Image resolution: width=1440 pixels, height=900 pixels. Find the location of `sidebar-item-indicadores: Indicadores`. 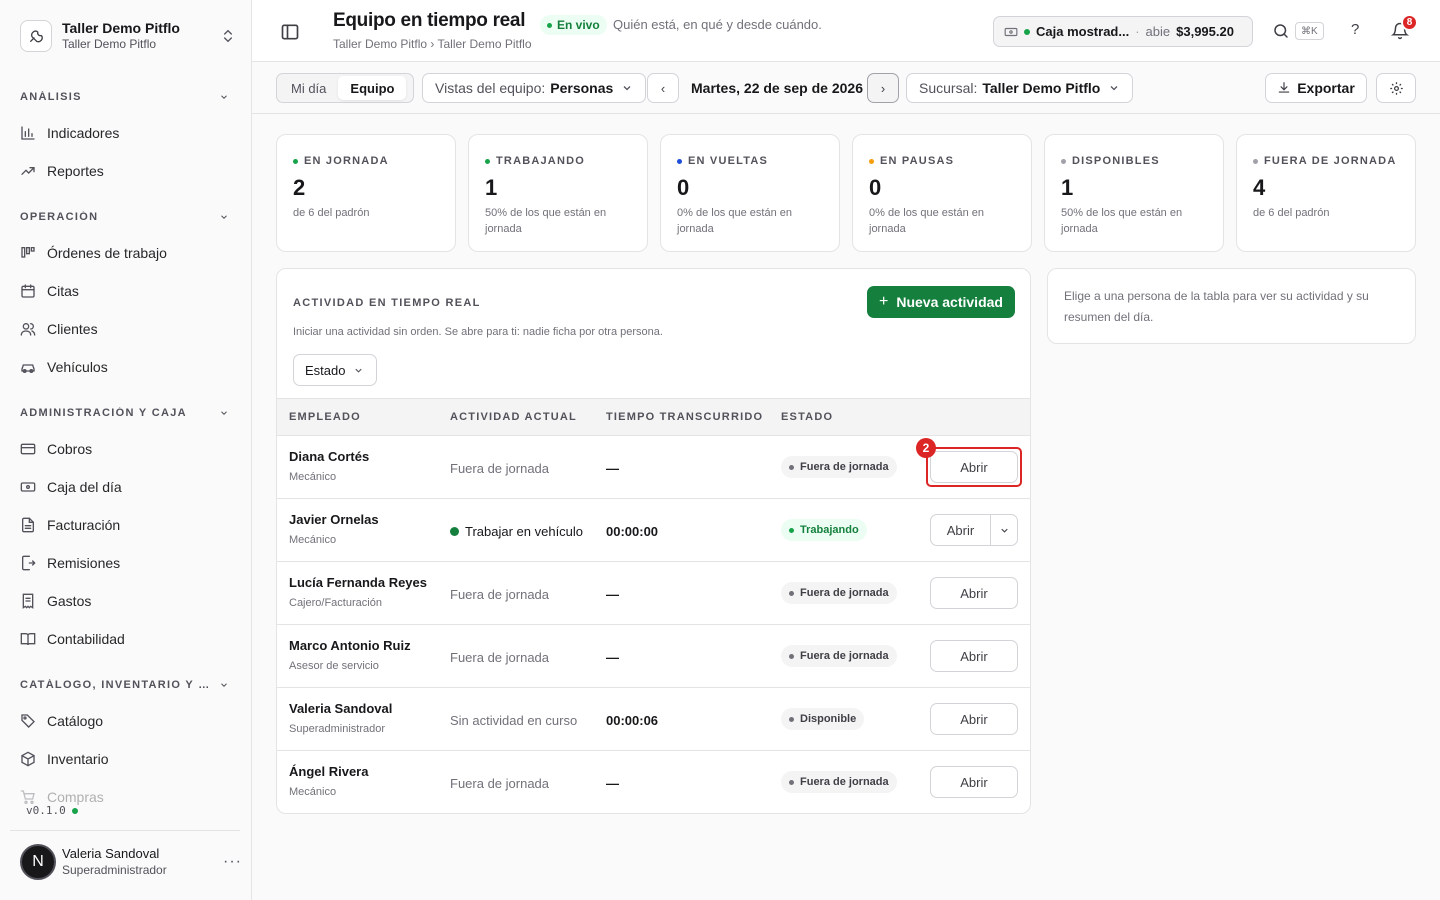

sidebar-item-indicadores: Indicadores is located at coordinates (125, 133).